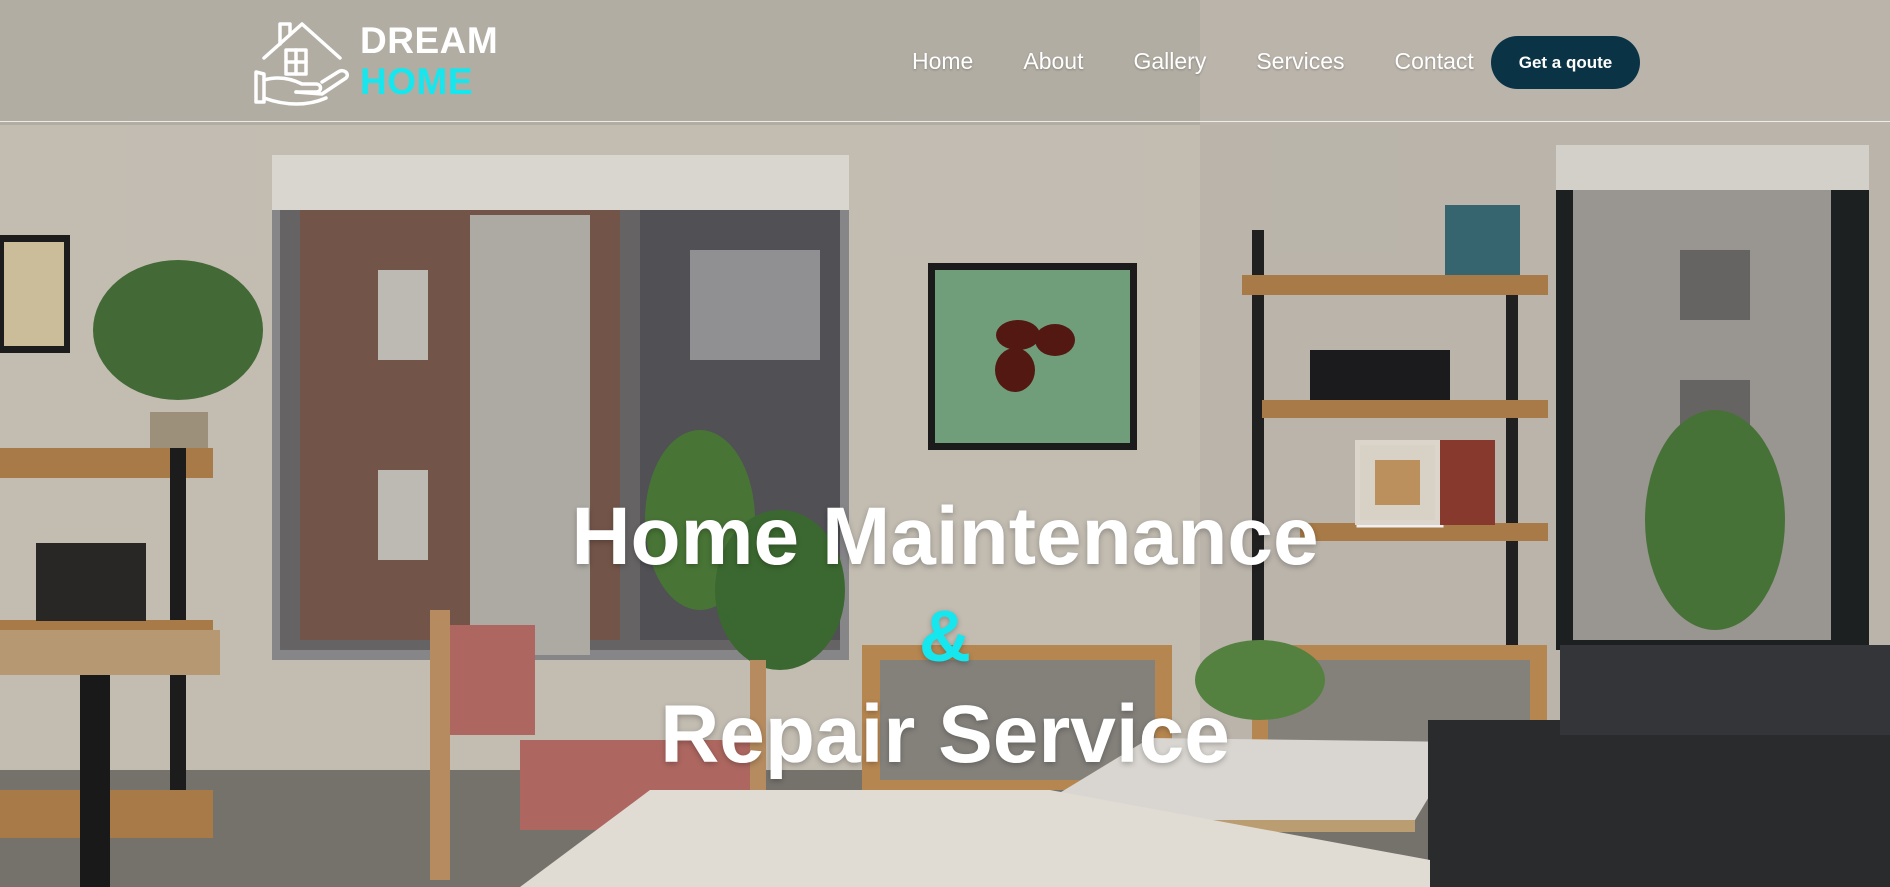 The width and height of the screenshot is (1890, 887). What do you see at coordinates (945, 734) in the screenshot?
I see `hero-title-line2: Repair Service` at bounding box center [945, 734].